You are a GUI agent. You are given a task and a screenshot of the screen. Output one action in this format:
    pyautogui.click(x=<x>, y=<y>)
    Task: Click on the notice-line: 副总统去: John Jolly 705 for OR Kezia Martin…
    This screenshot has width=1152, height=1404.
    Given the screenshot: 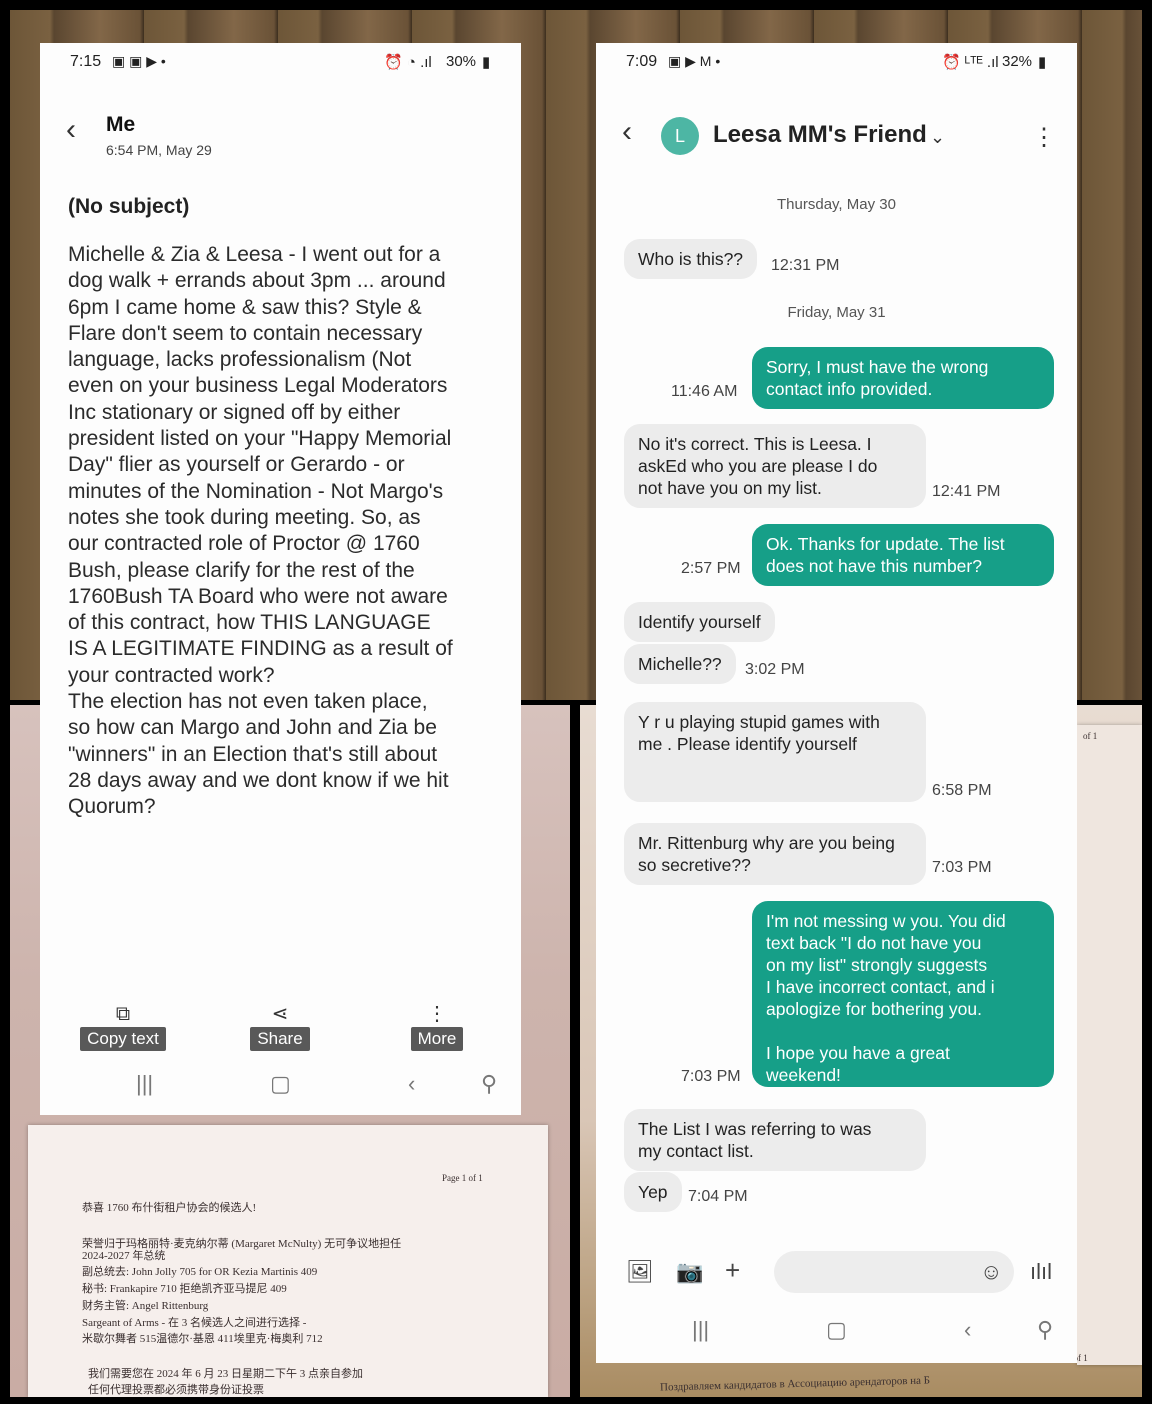 What is the action you would take?
    pyautogui.click(x=200, y=1272)
    